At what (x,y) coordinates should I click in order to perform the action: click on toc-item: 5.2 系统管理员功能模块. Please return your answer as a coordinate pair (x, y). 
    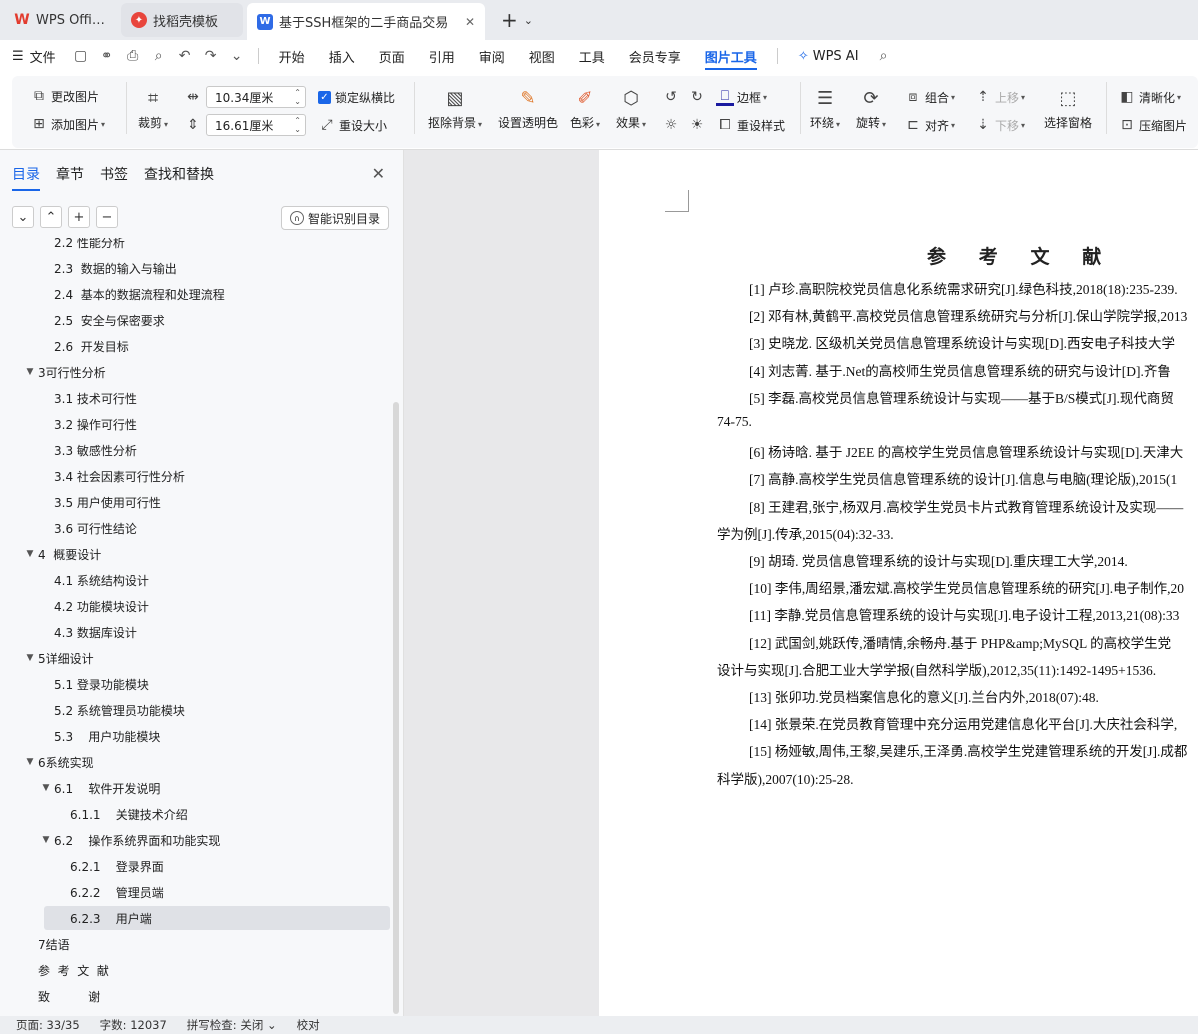
    Looking at the image, I should click on (92, 710).